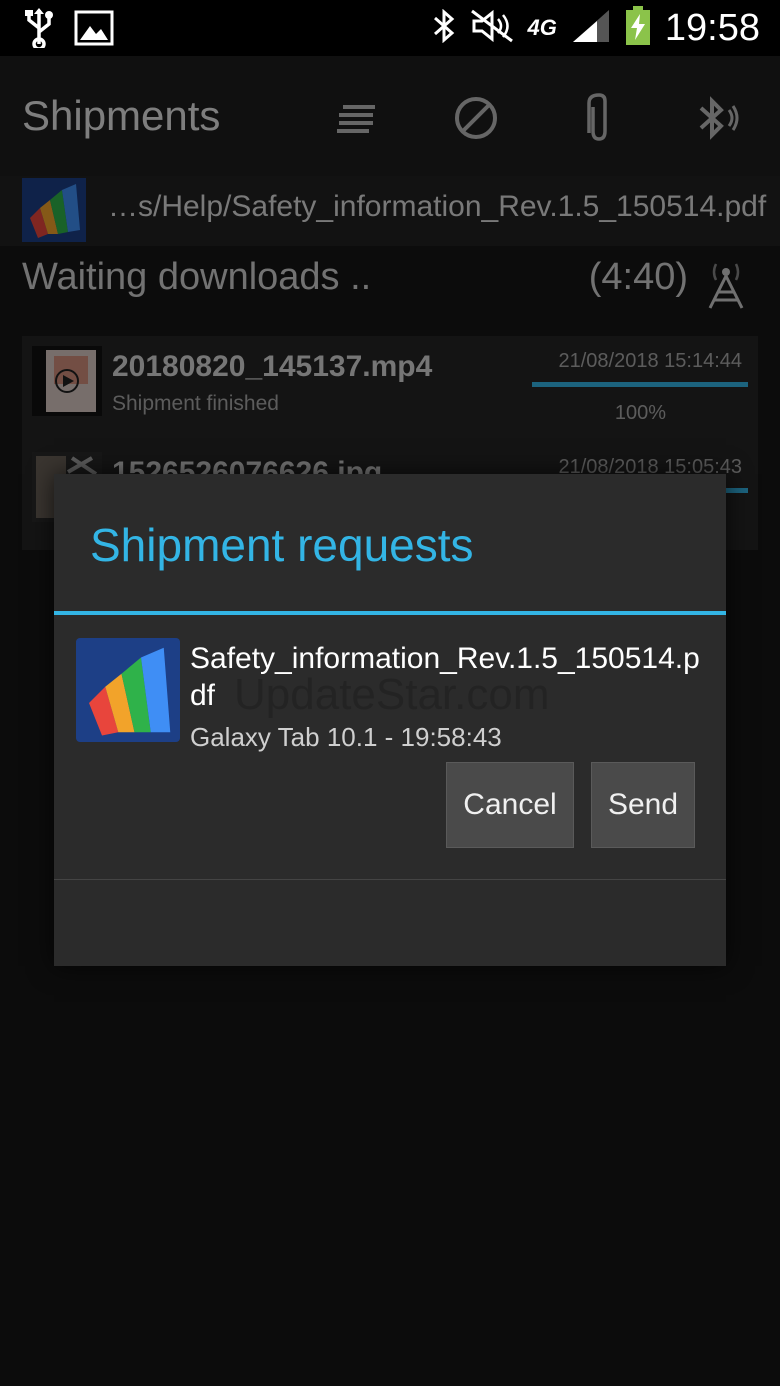 The width and height of the screenshot is (780, 1386). Describe the element at coordinates (591, 28) in the screenshot. I see `signal-icon` at that location.